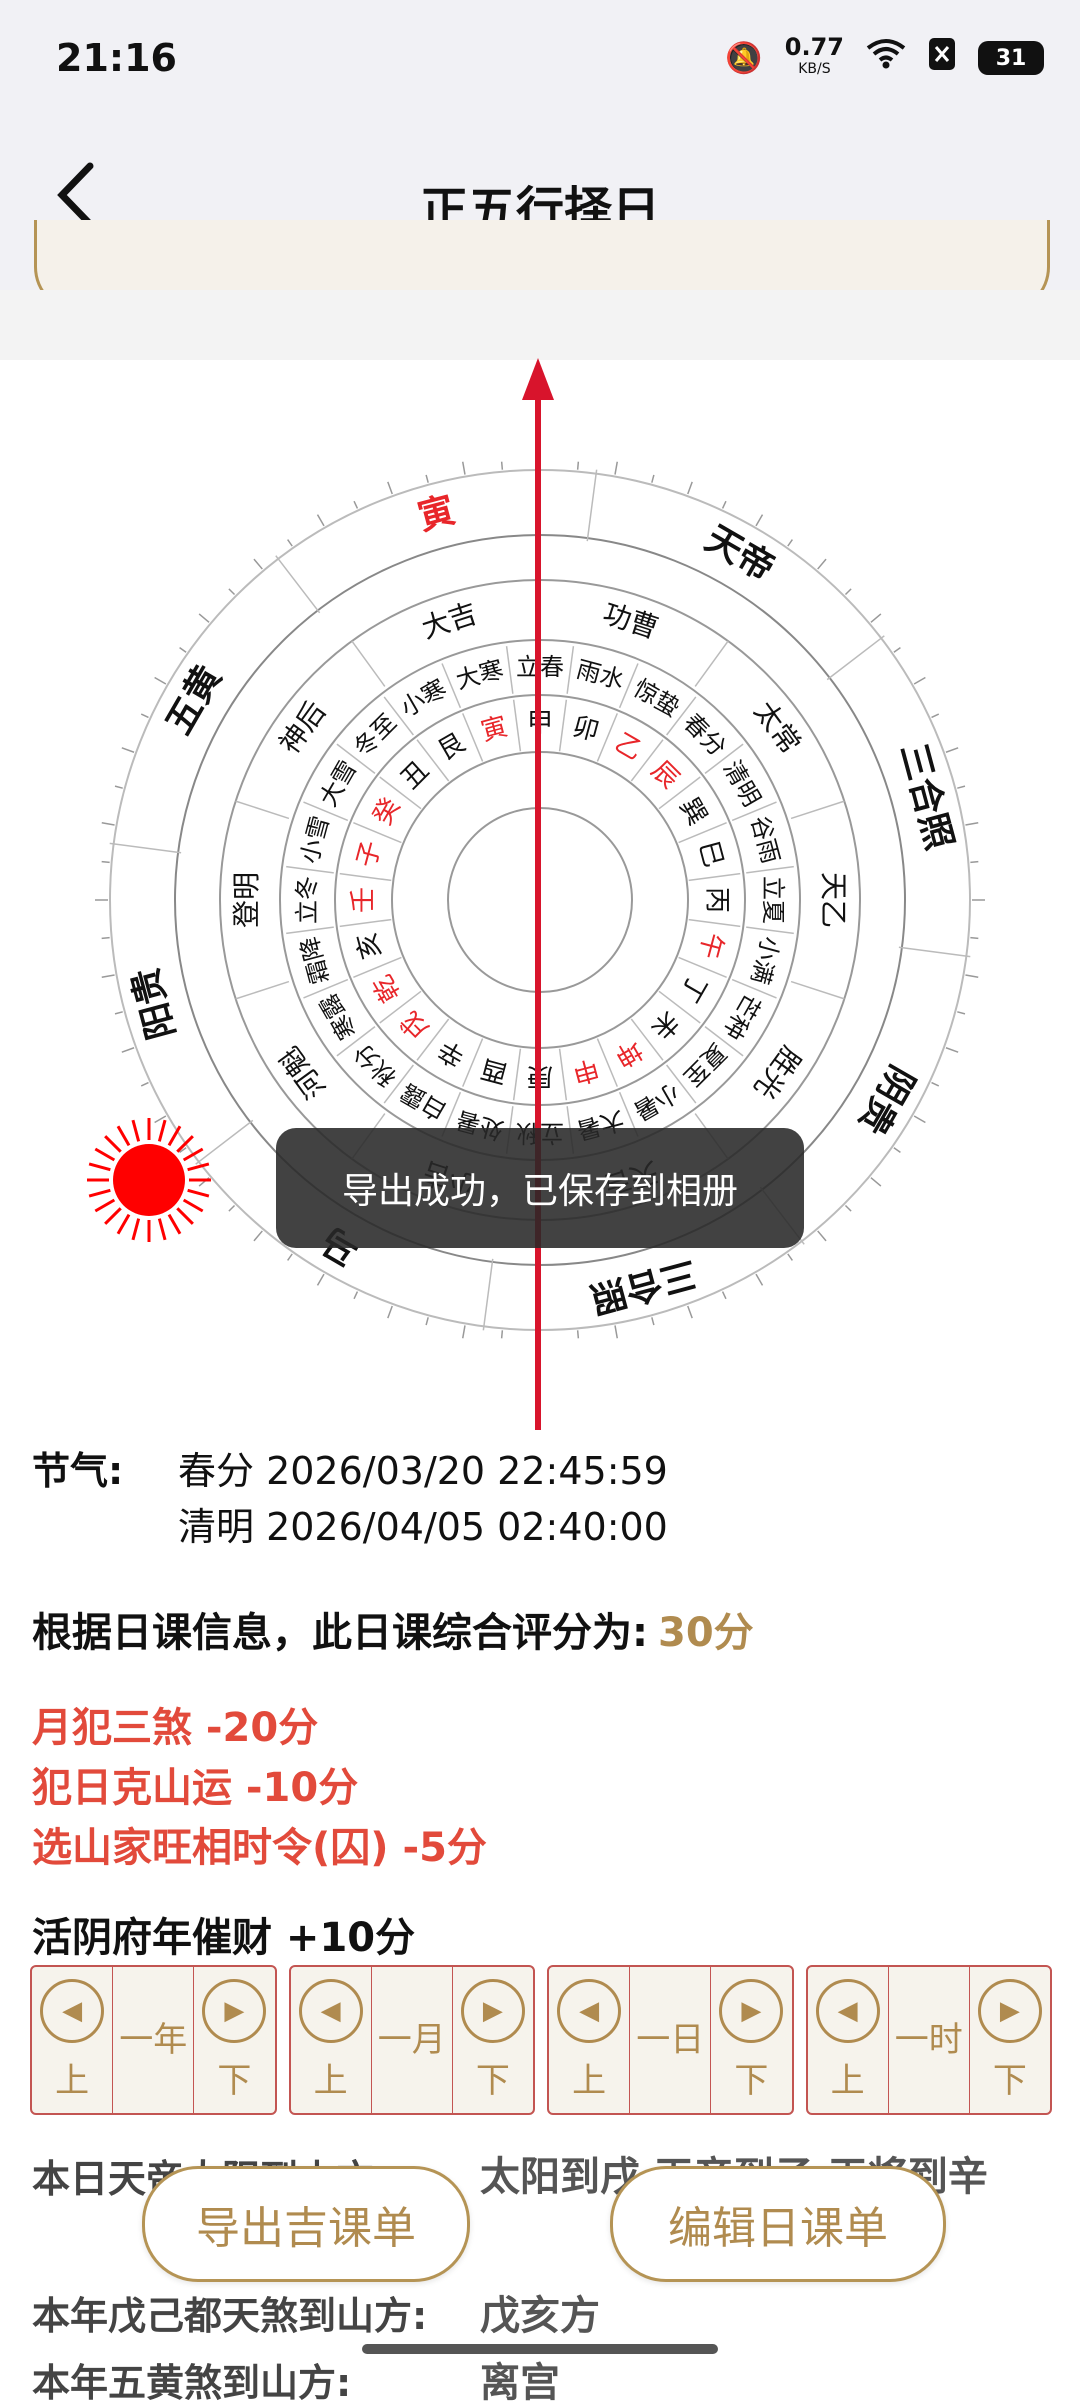  Describe the element at coordinates (192, 2383) in the screenshot. I see `row-label: 本年五黄煞到山方:` at that location.